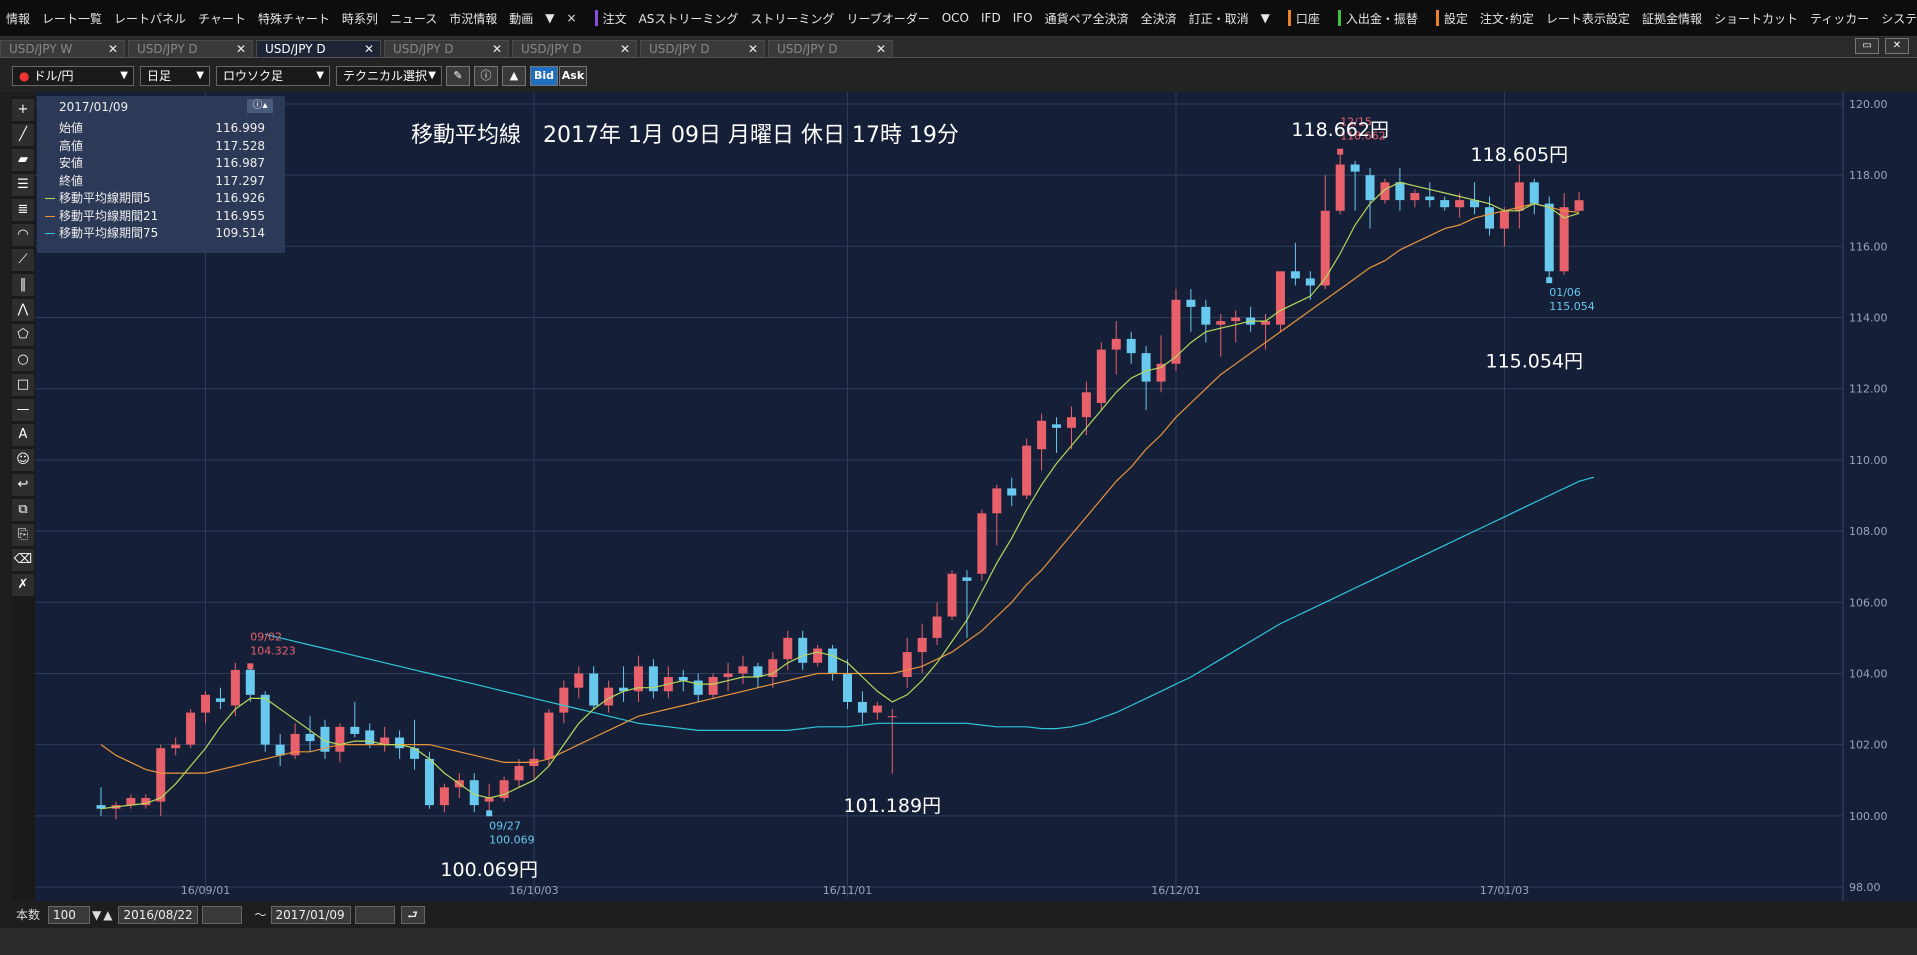 The width and height of the screenshot is (1917, 955). What do you see at coordinates (23, 498) in the screenshot?
I see `drawing-toolbar: + ╱ ▰ ☰ ≣ ◠ ⟋ ‖ ⋀ ⬠ ○ □ — A ☺ ↩ ⧉ ⎘ ⌫ ✗` at bounding box center [23, 498].